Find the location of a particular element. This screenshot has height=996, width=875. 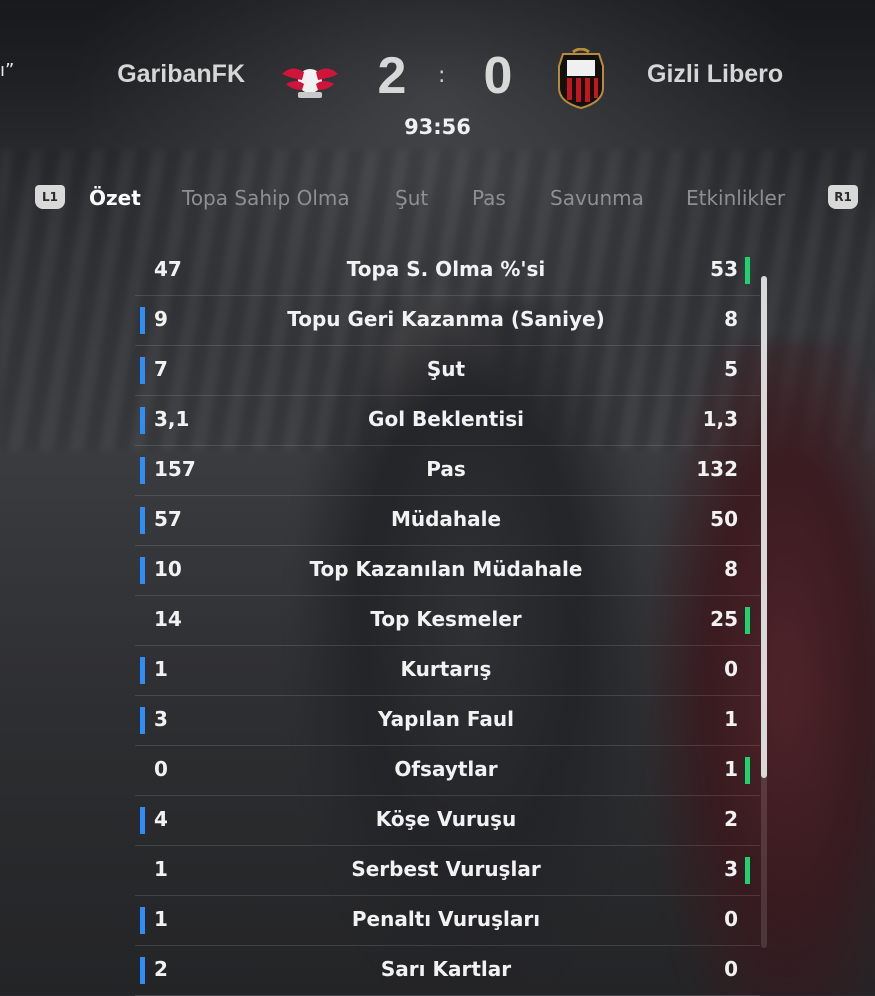

away-score: 0 is located at coordinates (498, 76).